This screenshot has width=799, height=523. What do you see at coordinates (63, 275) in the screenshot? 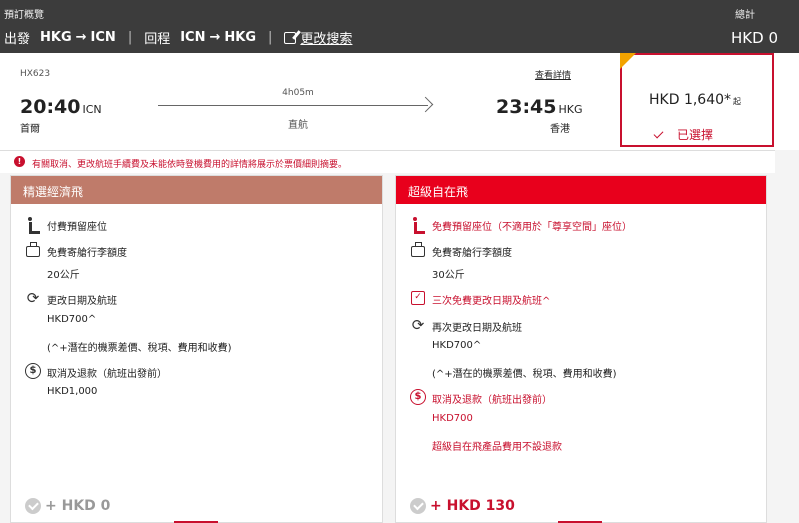
I see `baggage-amount: 20公斤` at bounding box center [63, 275].